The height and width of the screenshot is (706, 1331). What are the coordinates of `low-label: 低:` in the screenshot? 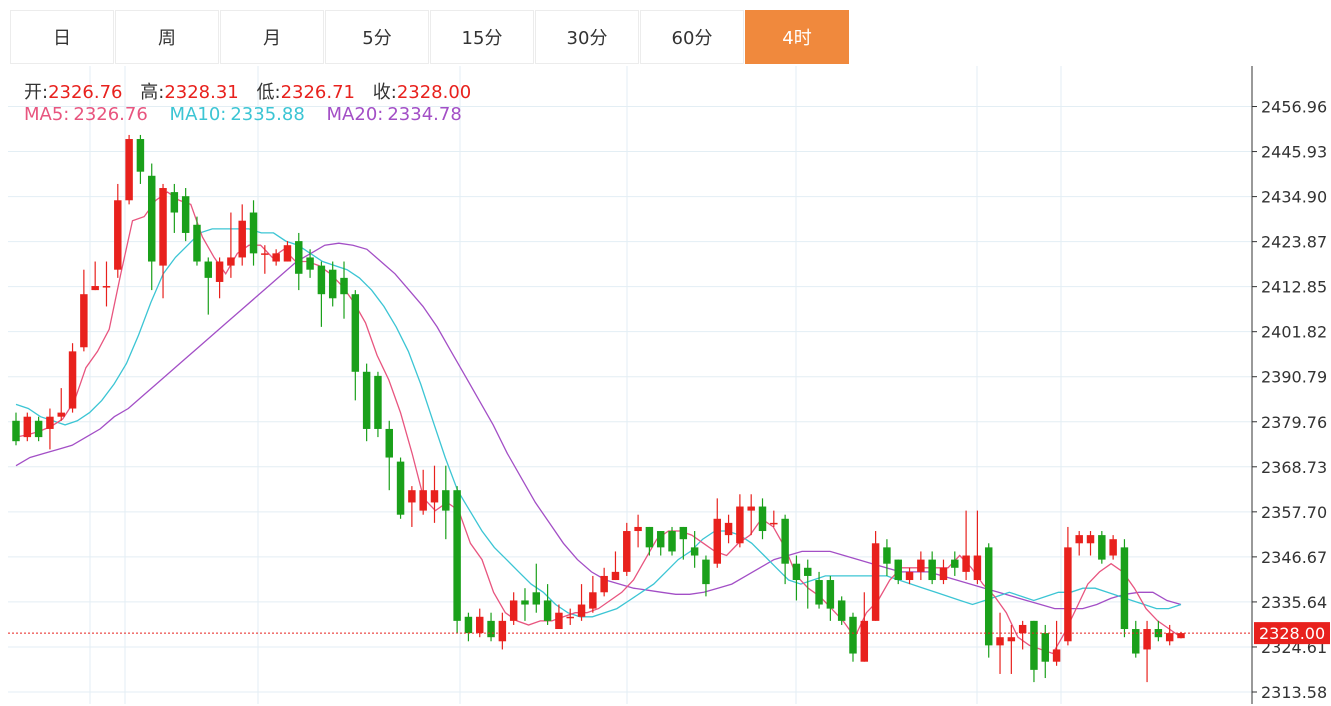 It's located at (268, 92).